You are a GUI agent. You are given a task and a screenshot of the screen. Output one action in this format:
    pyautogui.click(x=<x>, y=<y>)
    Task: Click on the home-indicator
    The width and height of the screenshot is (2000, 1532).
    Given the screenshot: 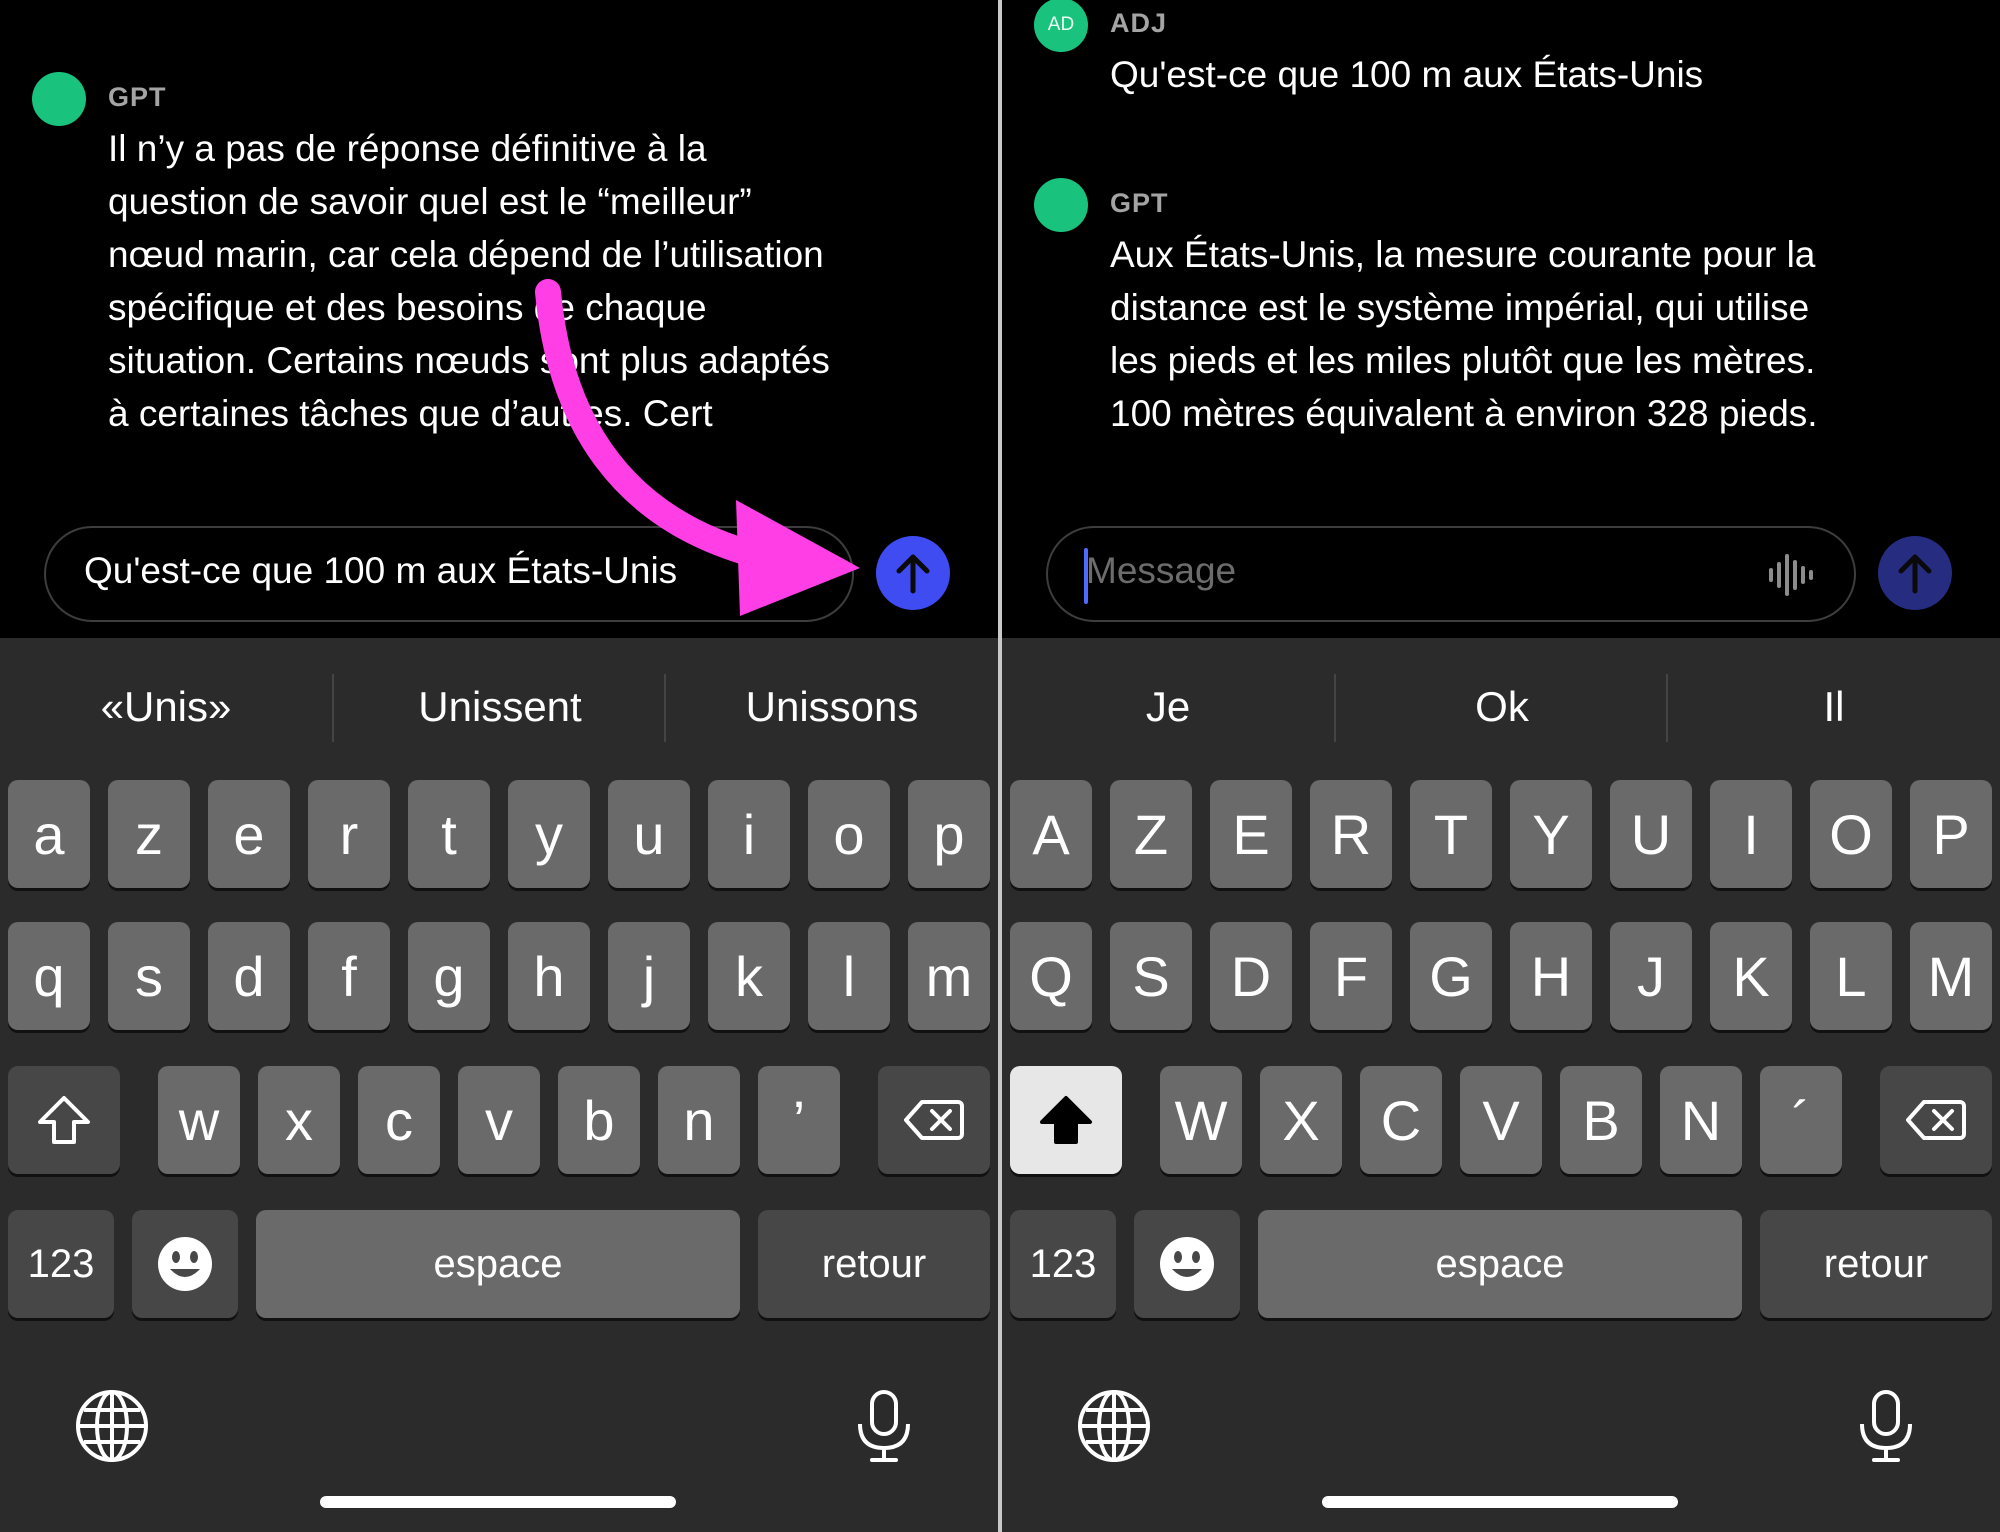 What is the action you would take?
    pyautogui.click(x=1500, y=1502)
    